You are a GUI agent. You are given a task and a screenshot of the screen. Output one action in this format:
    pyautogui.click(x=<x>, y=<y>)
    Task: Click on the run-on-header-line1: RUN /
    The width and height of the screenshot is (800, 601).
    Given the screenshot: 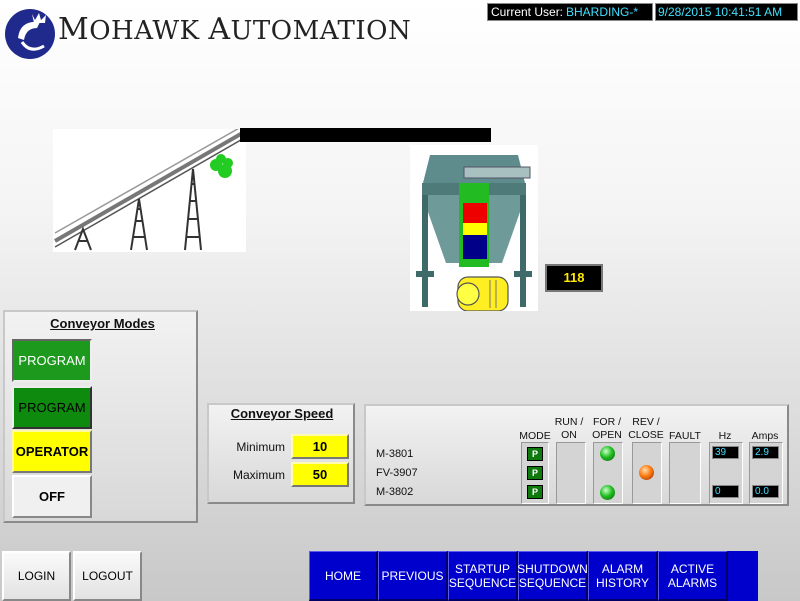 What is the action you would take?
    pyautogui.click(x=569, y=422)
    